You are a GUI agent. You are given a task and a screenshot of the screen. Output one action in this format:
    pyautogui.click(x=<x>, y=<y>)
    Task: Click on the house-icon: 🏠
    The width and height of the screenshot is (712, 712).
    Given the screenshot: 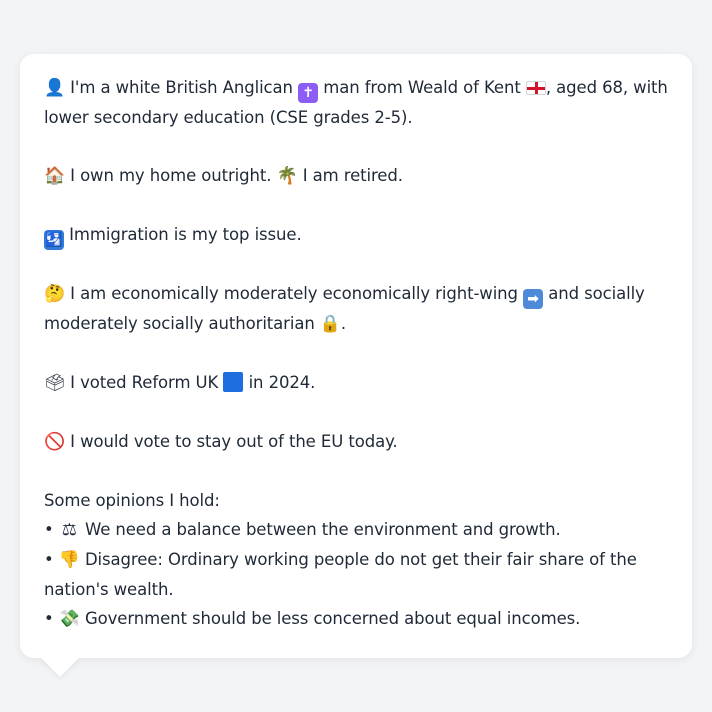 What is the action you would take?
    pyautogui.click(x=55, y=176)
    